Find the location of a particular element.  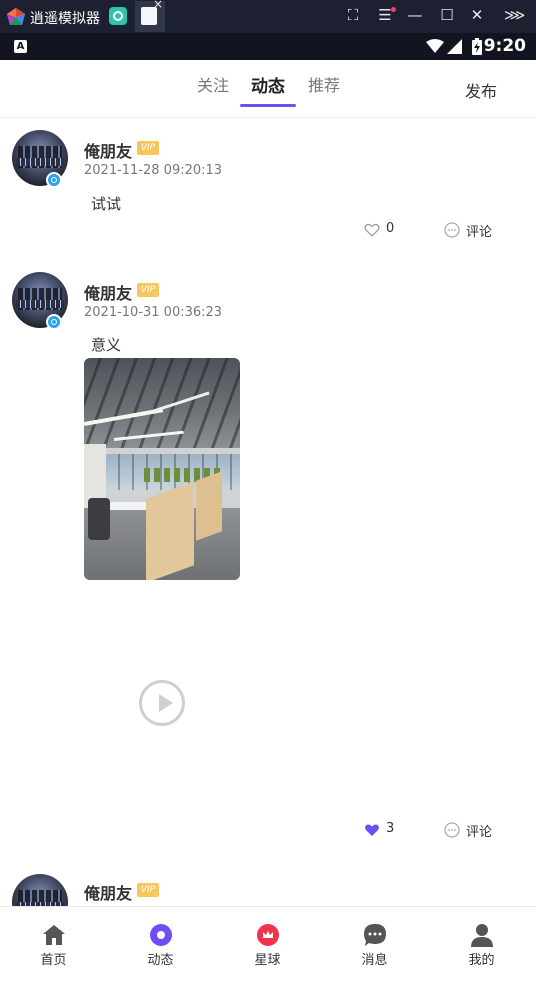

active-tab-indicator is located at coordinates (268, 105).